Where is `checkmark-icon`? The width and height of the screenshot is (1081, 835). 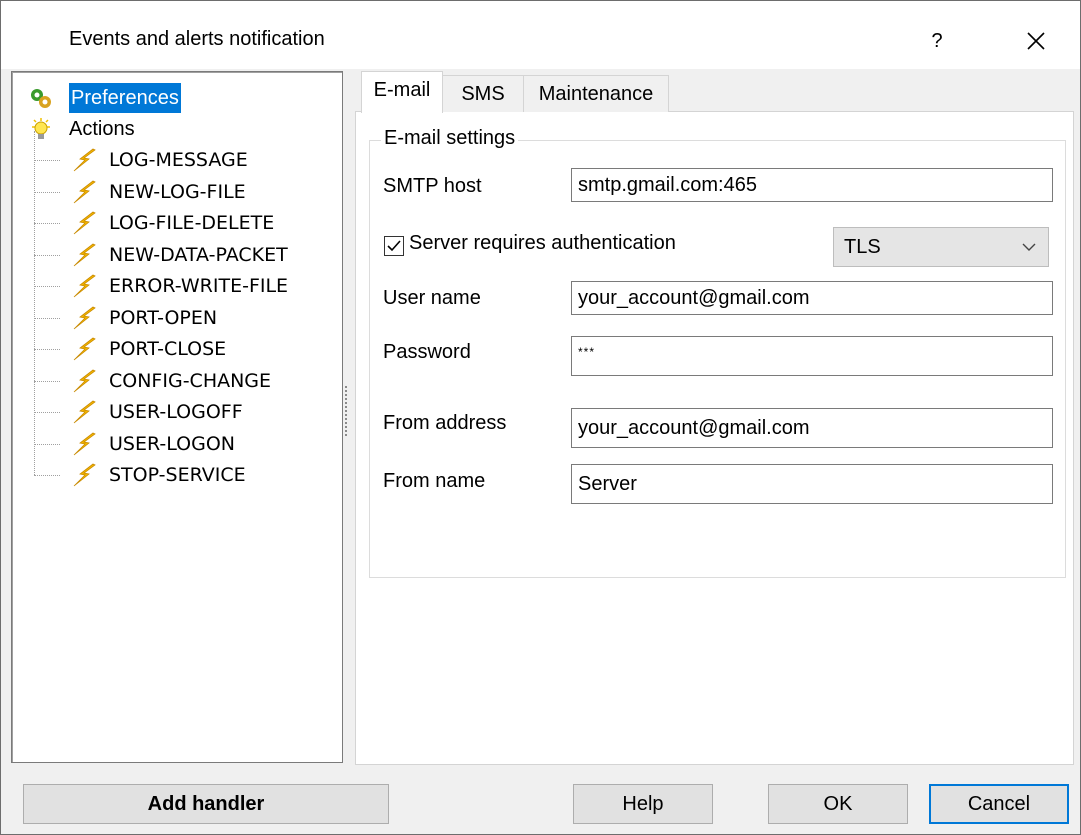
checkmark-icon is located at coordinates (394, 246).